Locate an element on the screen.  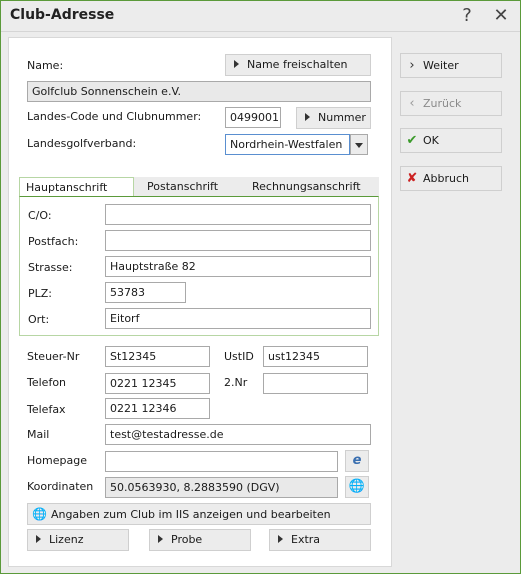
phone-field: 0221 12345 is located at coordinates (157, 383).